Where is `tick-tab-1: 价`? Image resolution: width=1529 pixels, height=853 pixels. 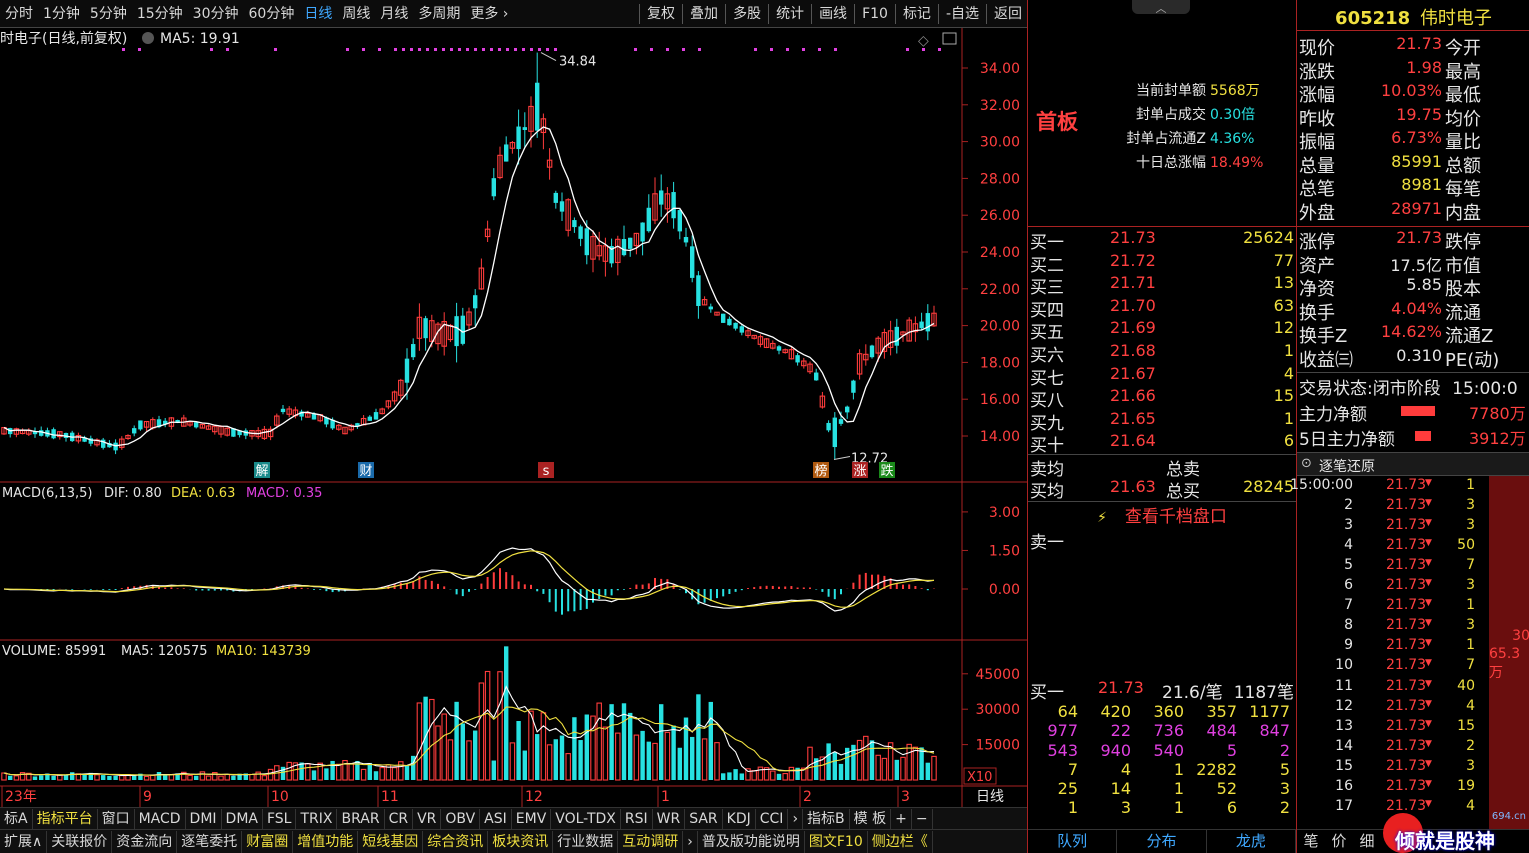
tick-tab-1: 价 is located at coordinates (1339, 841).